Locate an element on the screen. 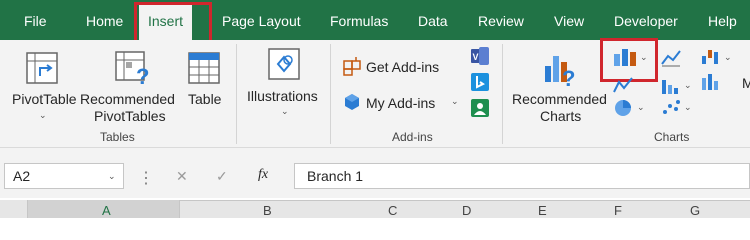 Image resolution: width=750 pixels, height=240 pixels. tab-view: View is located at coordinates (569, 21).